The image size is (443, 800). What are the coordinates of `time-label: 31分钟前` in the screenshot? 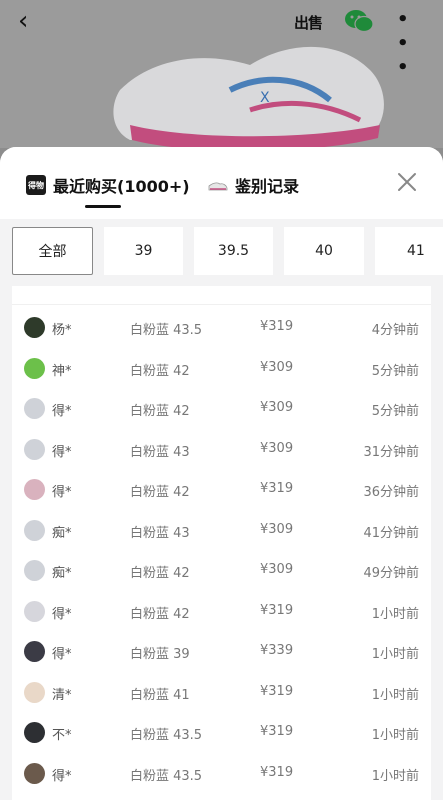 It's located at (391, 452).